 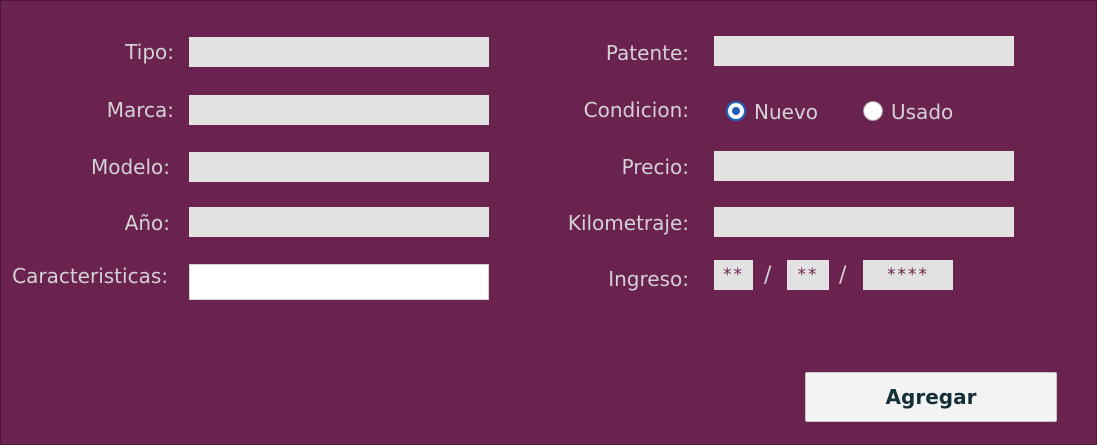 I want to click on marca-input, so click(x=339, y=110).